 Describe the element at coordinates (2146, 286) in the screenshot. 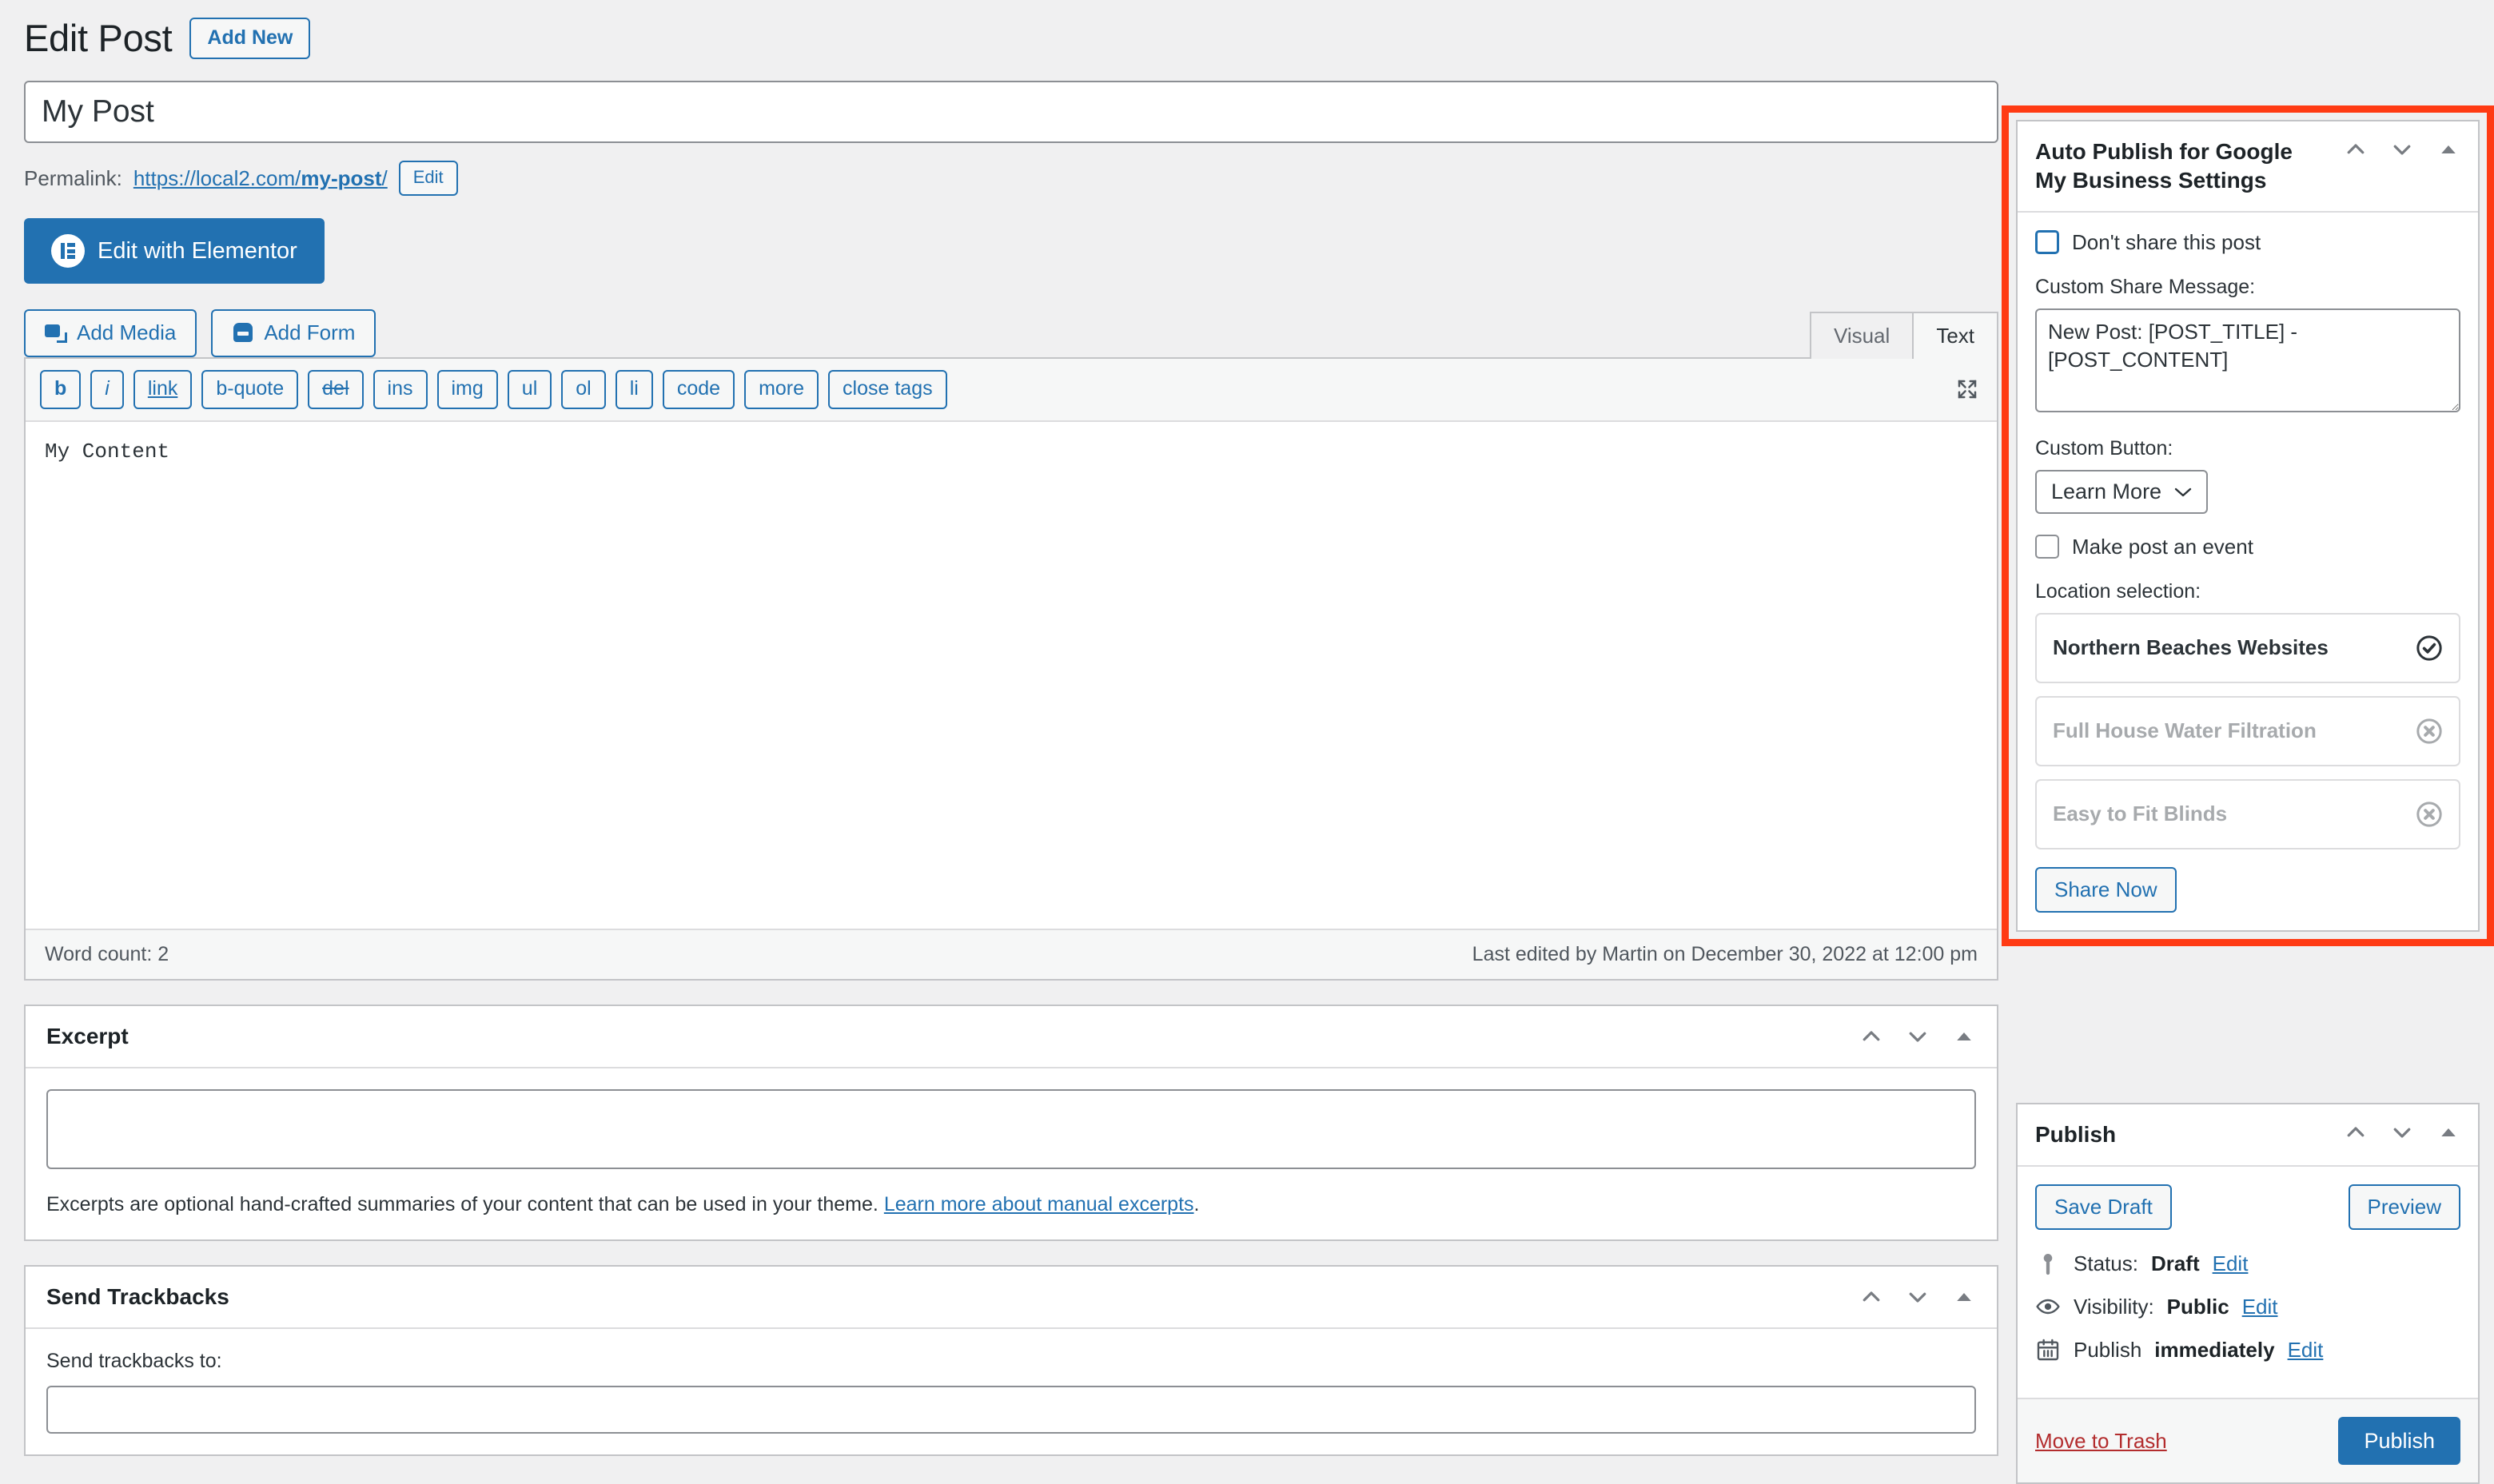

I see `custom-share-message-label: Custom Share Message:` at that location.